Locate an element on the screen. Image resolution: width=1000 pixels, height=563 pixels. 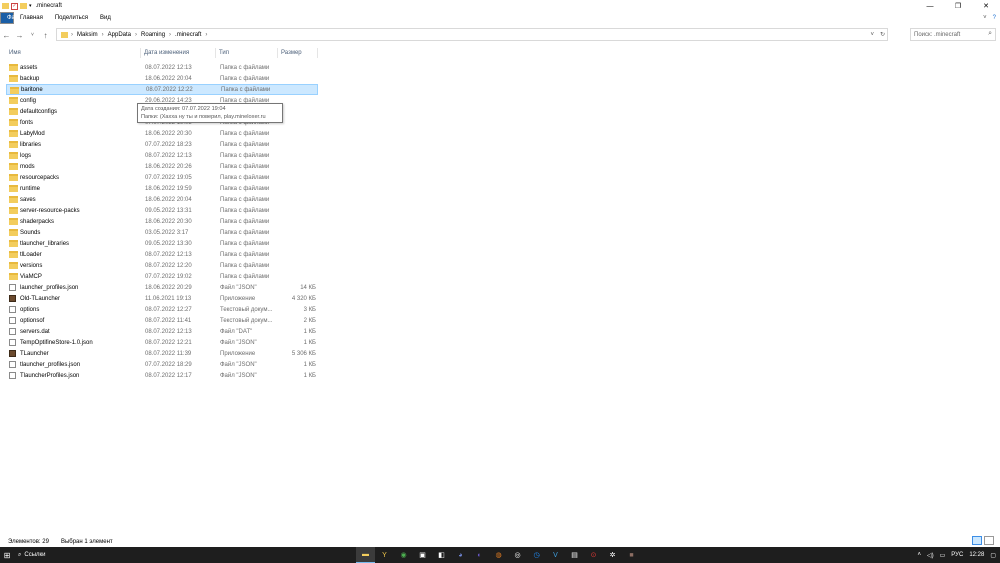
application-icon is located at coordinates (12, 298).